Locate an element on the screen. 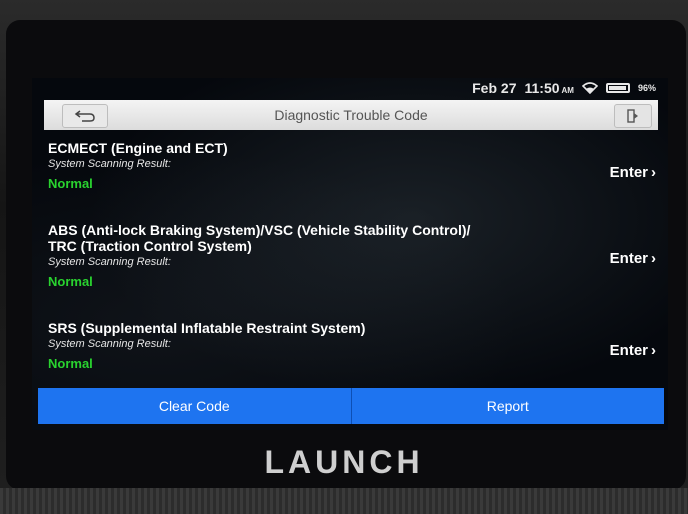  battery-icon is located at coordinates (617, 88).